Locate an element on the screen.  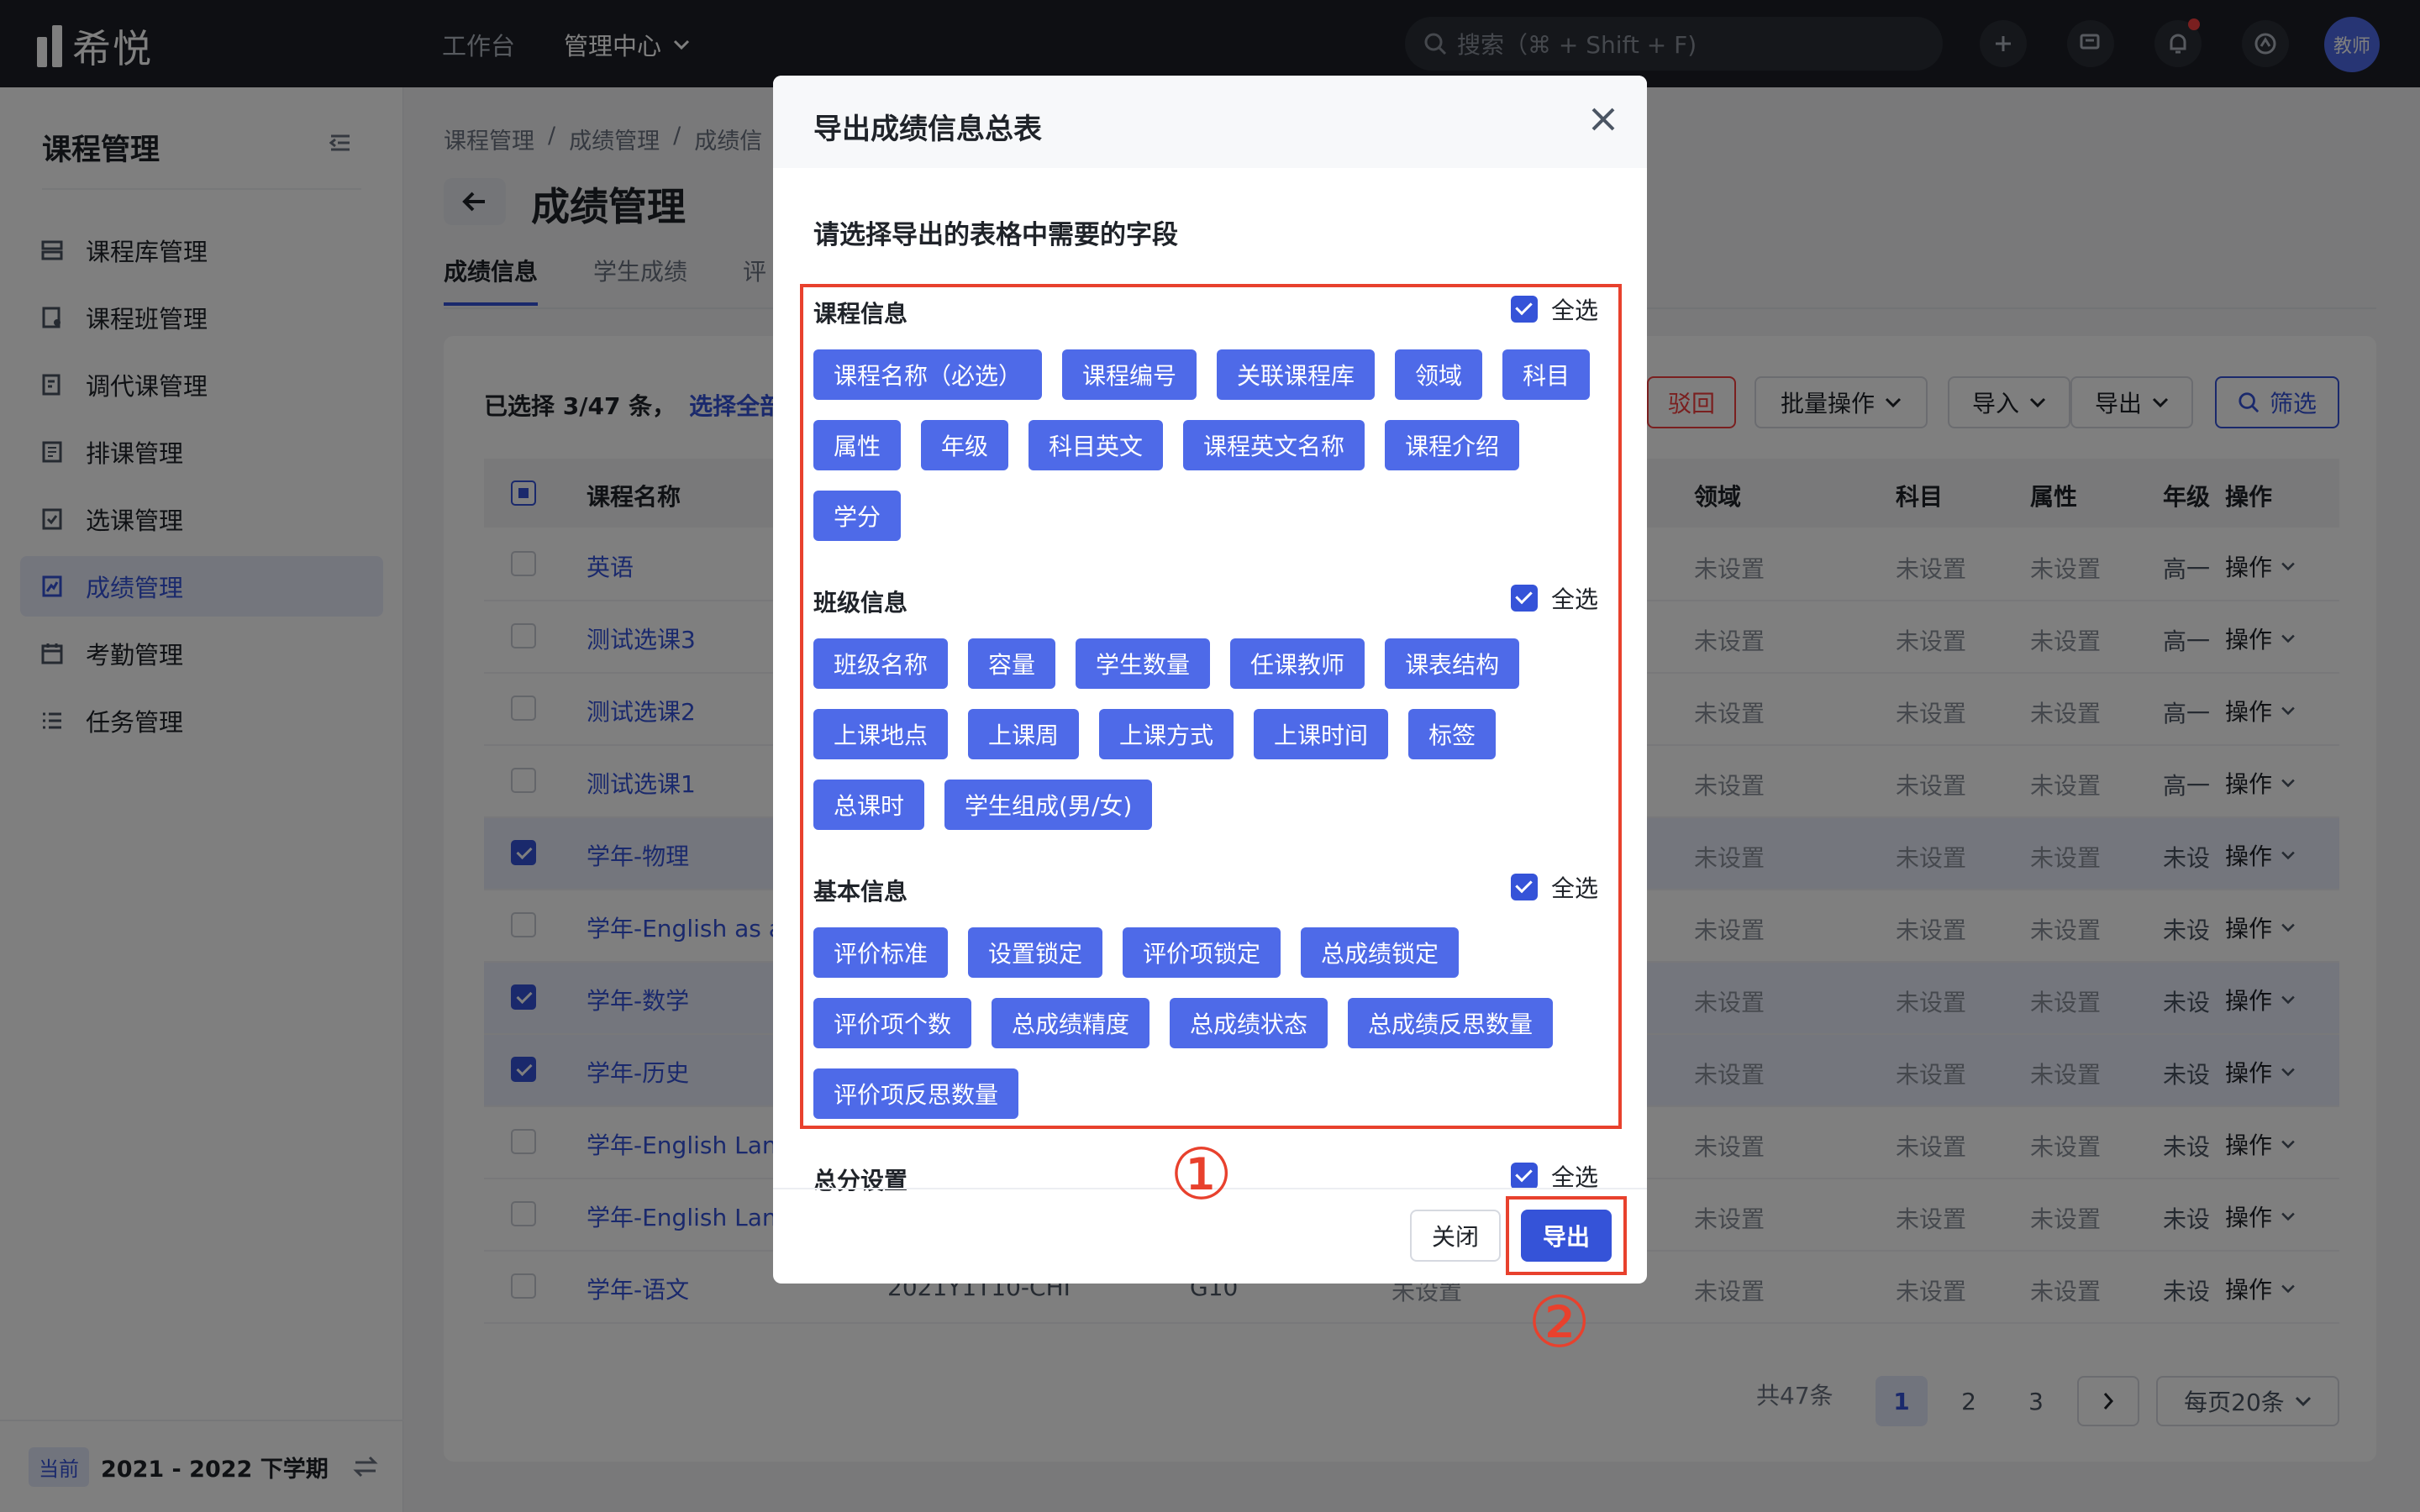
step-1-annotation: ① is located at coordinates (1202, 1174).